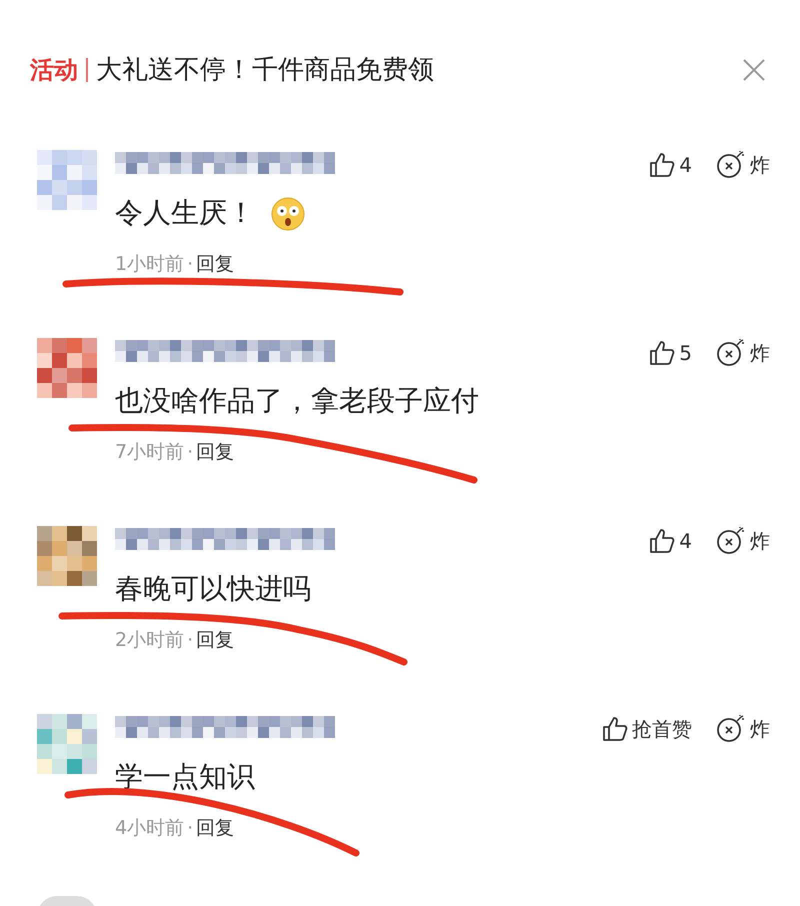 This screenshot has width=800, height=906. I want to click on comment-text: 也没啥作品了，拿老段子应付, so click(297, 401).